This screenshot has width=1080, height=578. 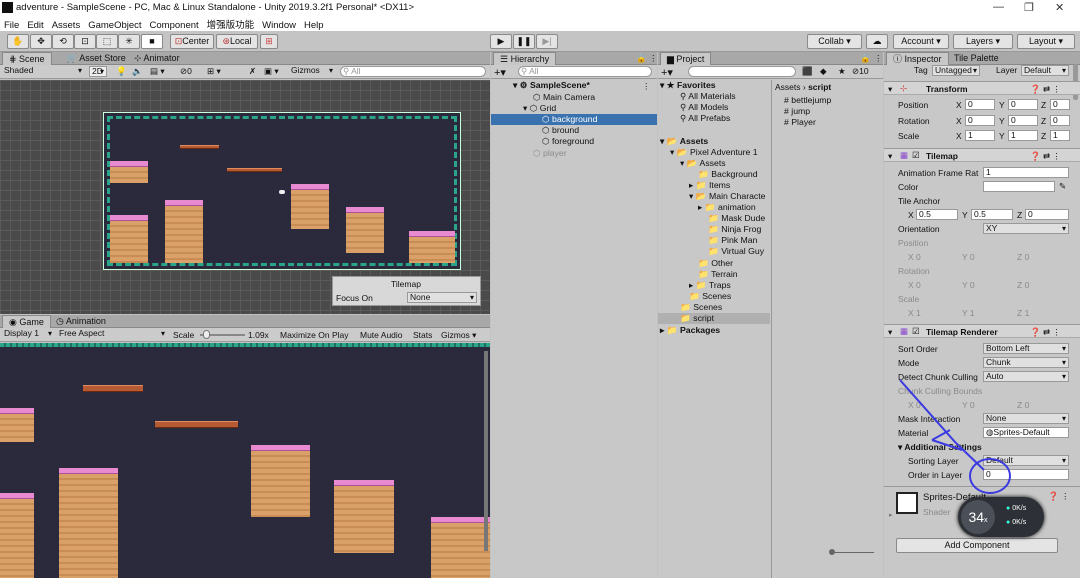 What do you see at coordinates (560, 130) in the screenshot?
I see `hierarchy-item-bround: ⬡ bround` at bounding box center [560, 130].